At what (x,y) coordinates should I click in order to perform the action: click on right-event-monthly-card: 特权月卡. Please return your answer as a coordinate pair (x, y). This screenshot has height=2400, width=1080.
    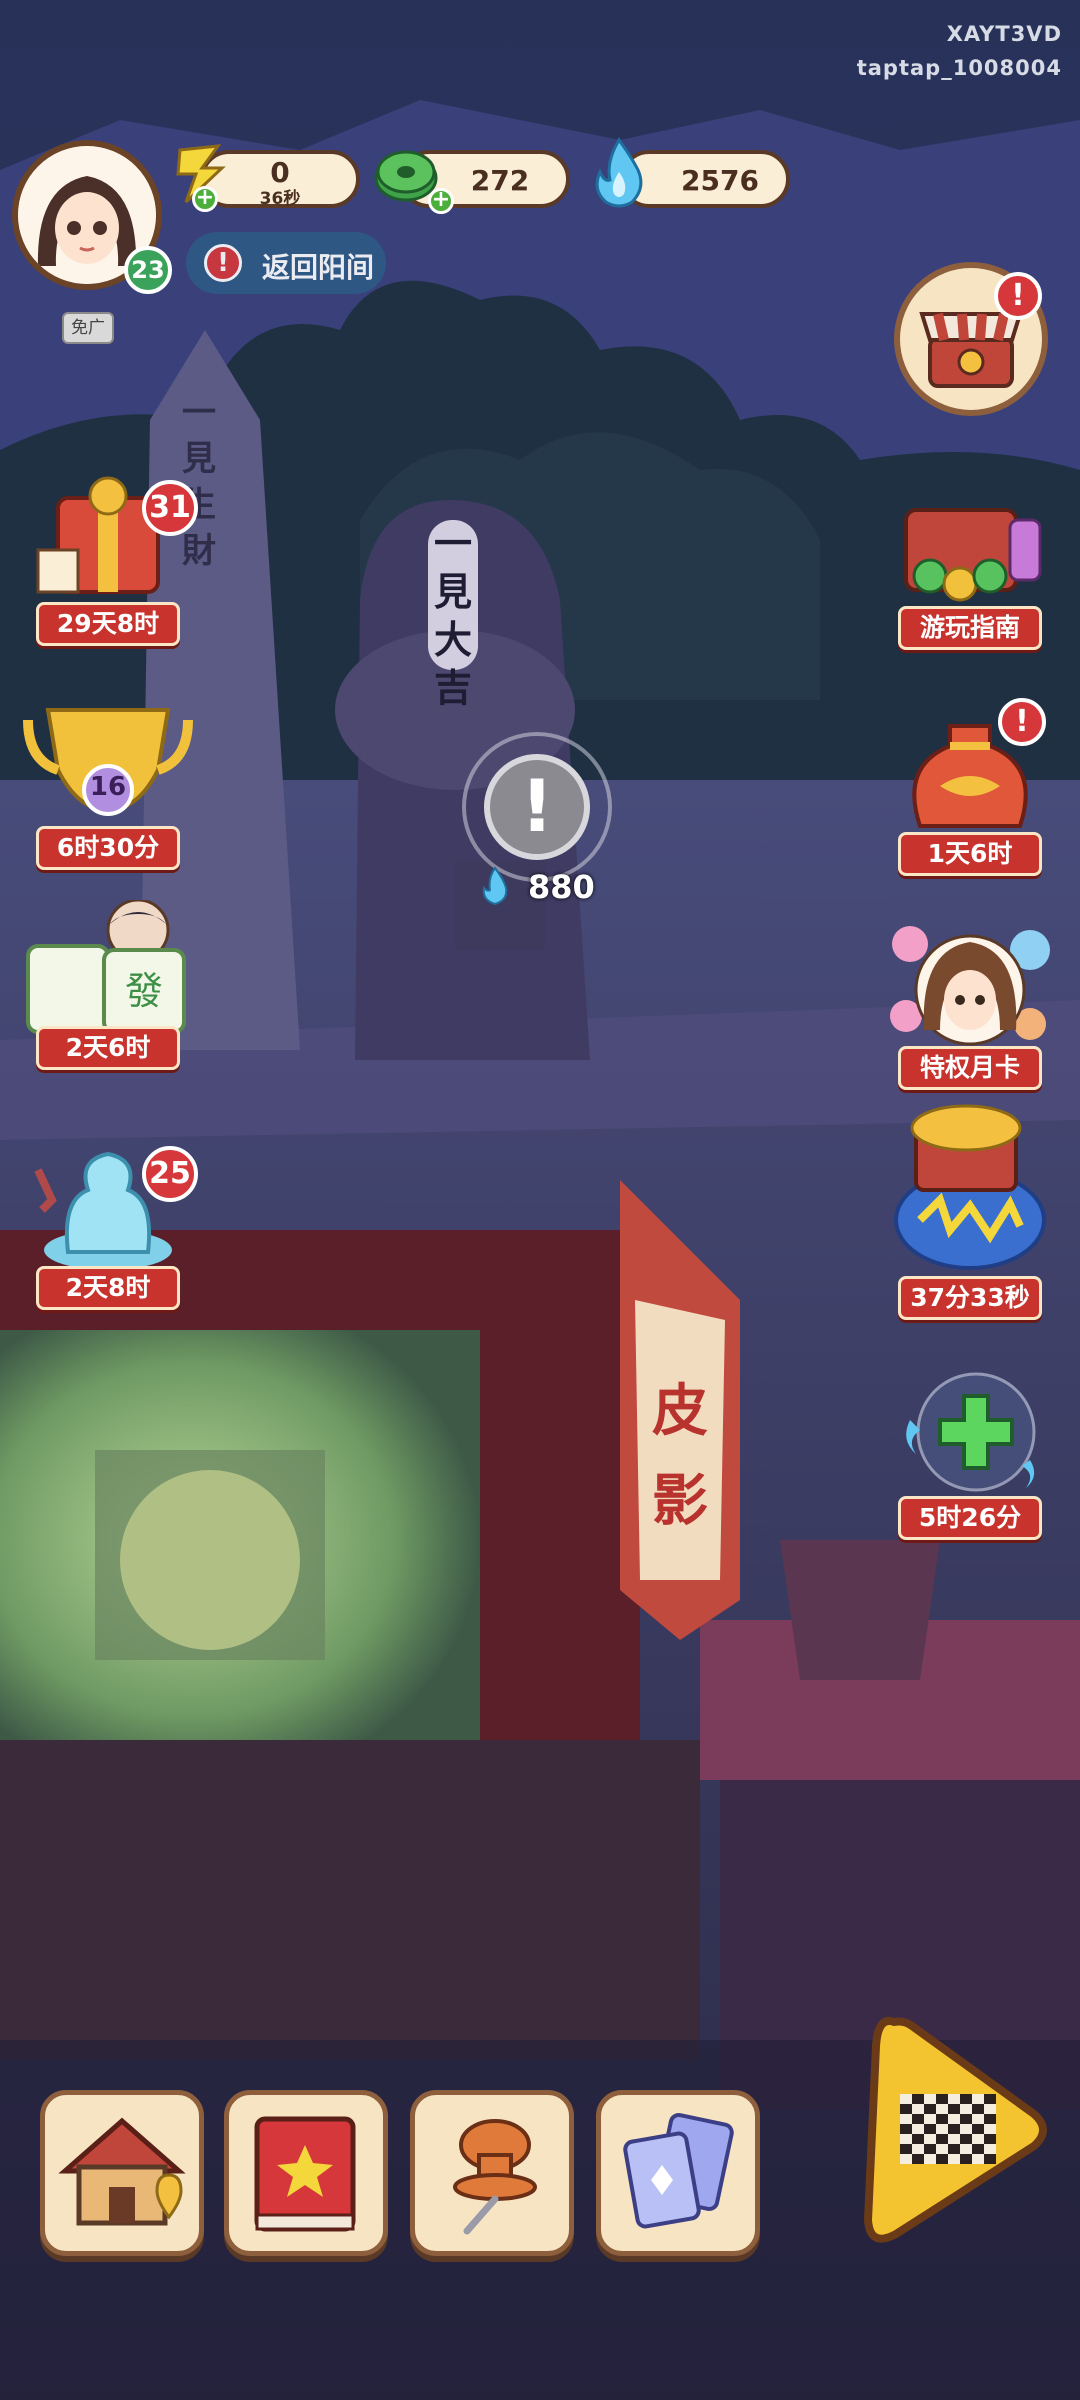
    Looking at the image, I should click on (970, 1005).